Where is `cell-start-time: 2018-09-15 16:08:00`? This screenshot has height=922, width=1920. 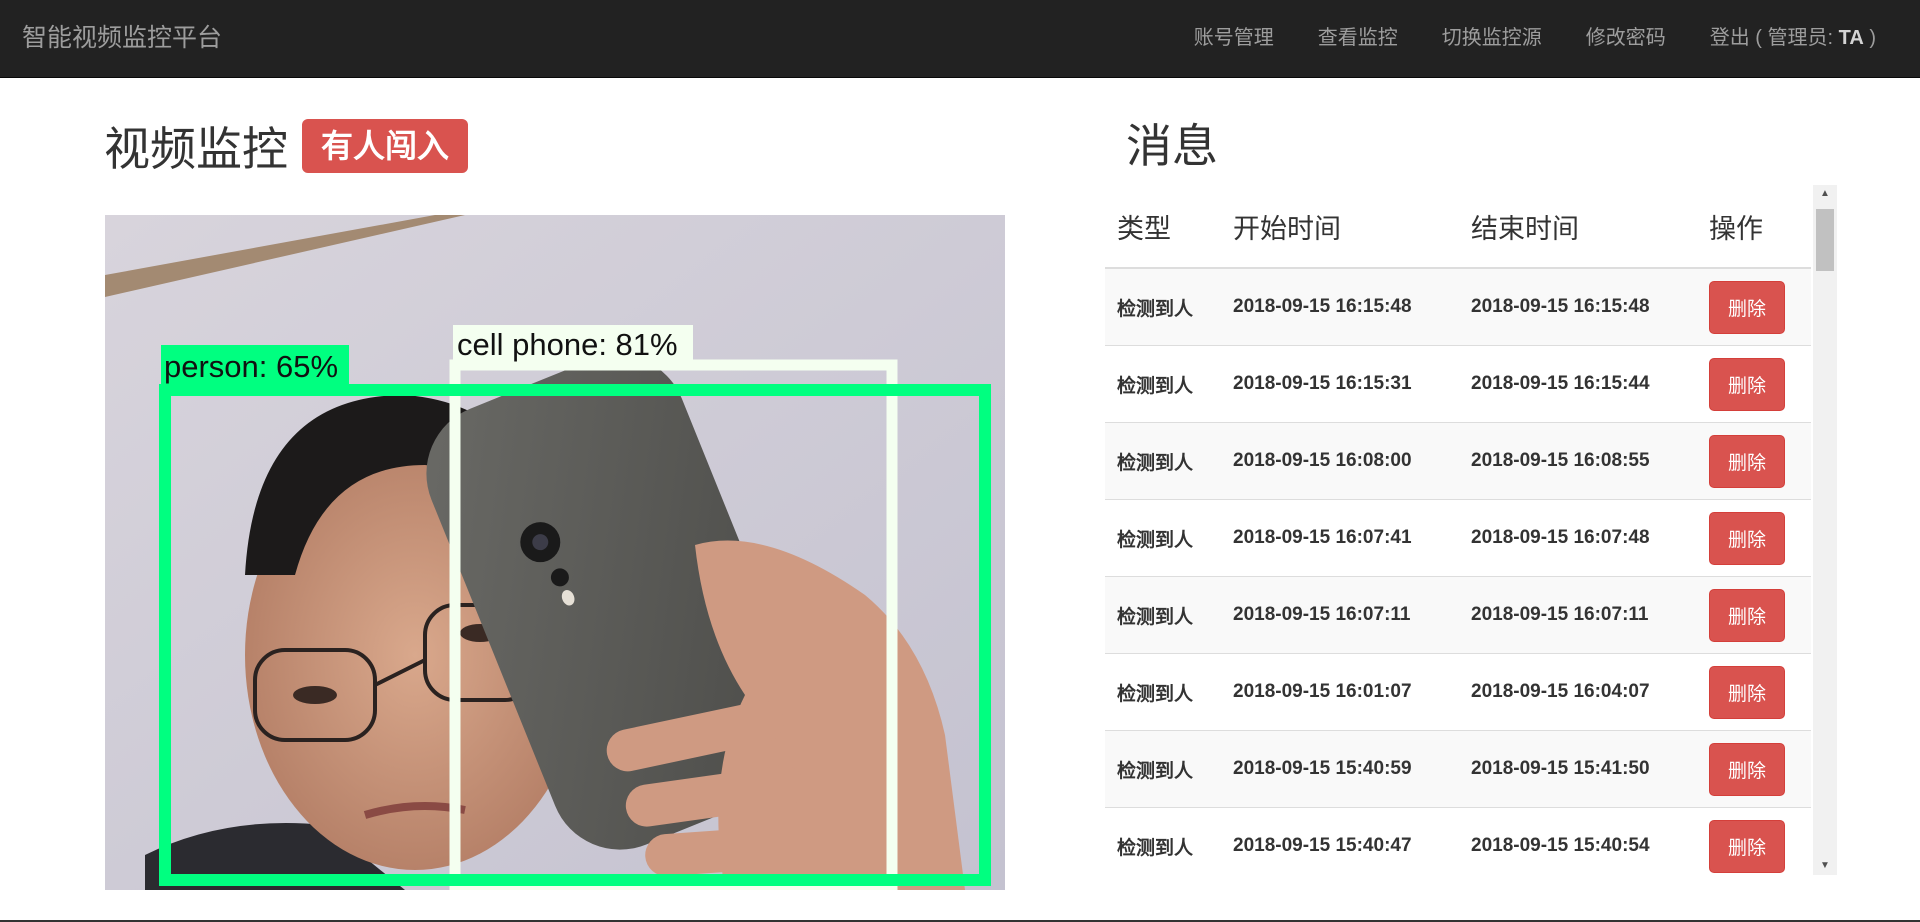 cell-start-time: 2018-09-15 16:08:00 is located at coordinates (1340, 461).